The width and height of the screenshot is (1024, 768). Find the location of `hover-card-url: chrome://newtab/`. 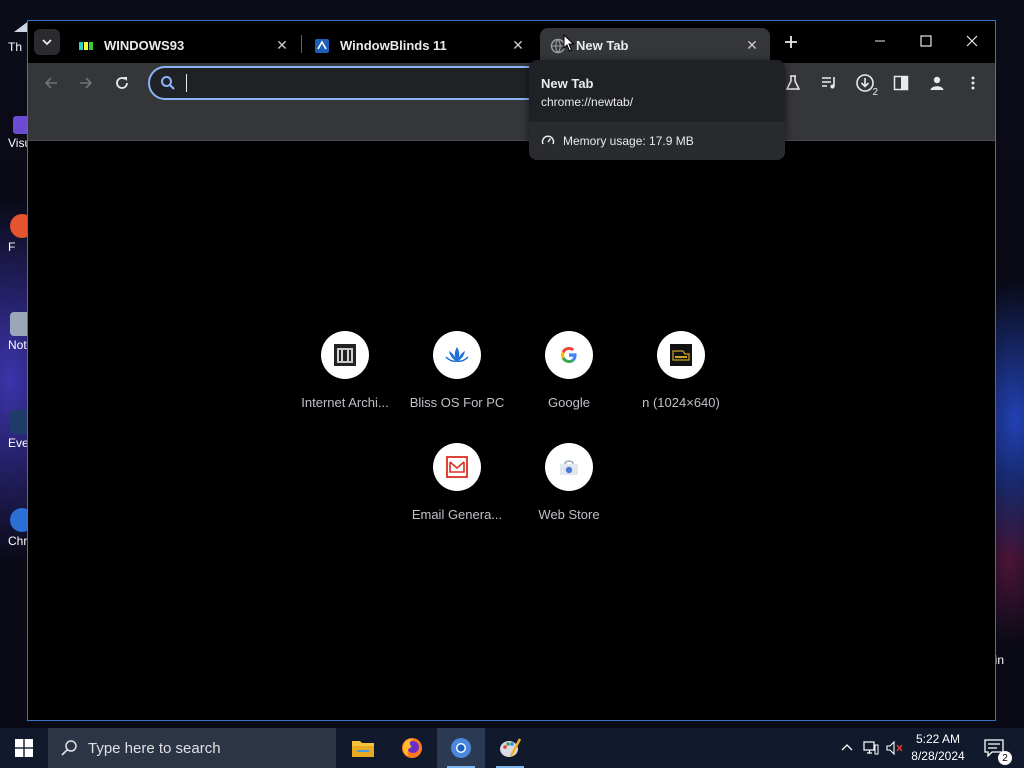

hover-card-url: chrome://newtab/ is located at coordinates (587, 102).